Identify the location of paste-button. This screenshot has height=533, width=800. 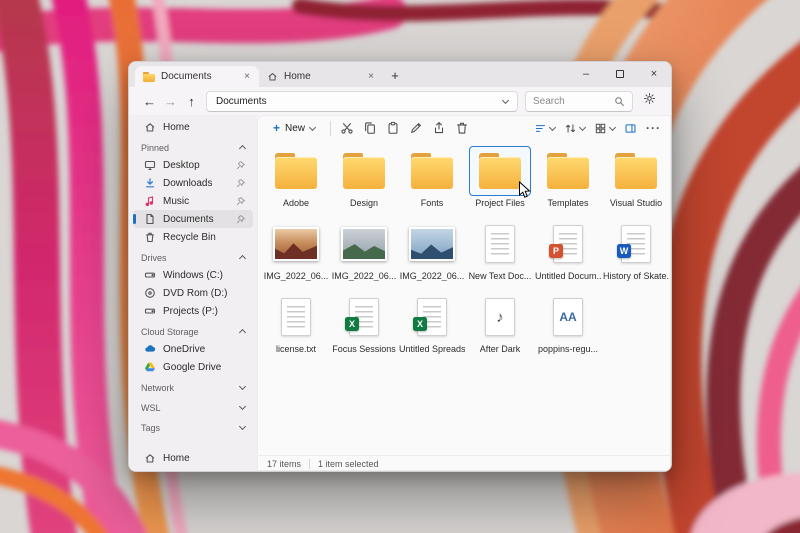
(393, 128).